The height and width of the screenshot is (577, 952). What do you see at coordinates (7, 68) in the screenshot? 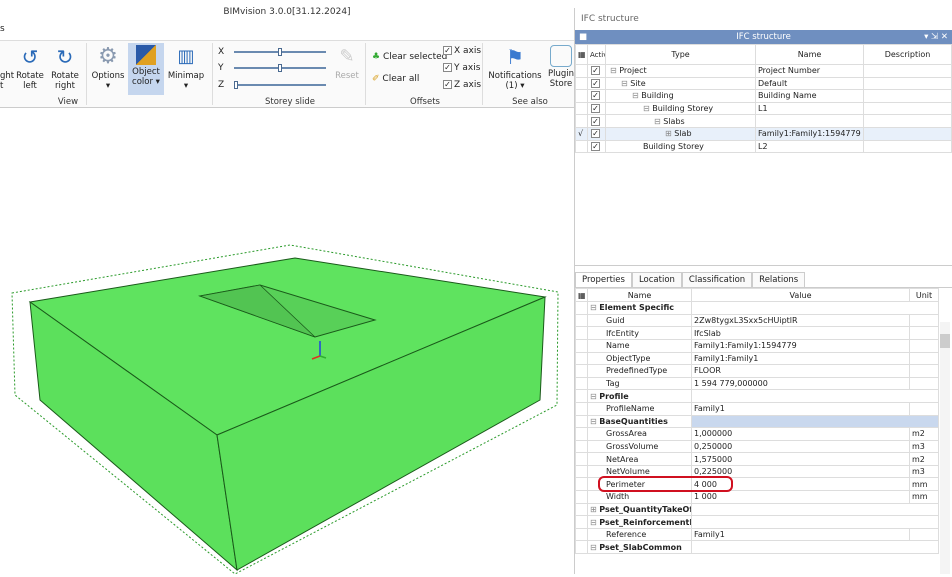
I see `rotate-right-partial-button: ght t` at bounding box center [7, 68].